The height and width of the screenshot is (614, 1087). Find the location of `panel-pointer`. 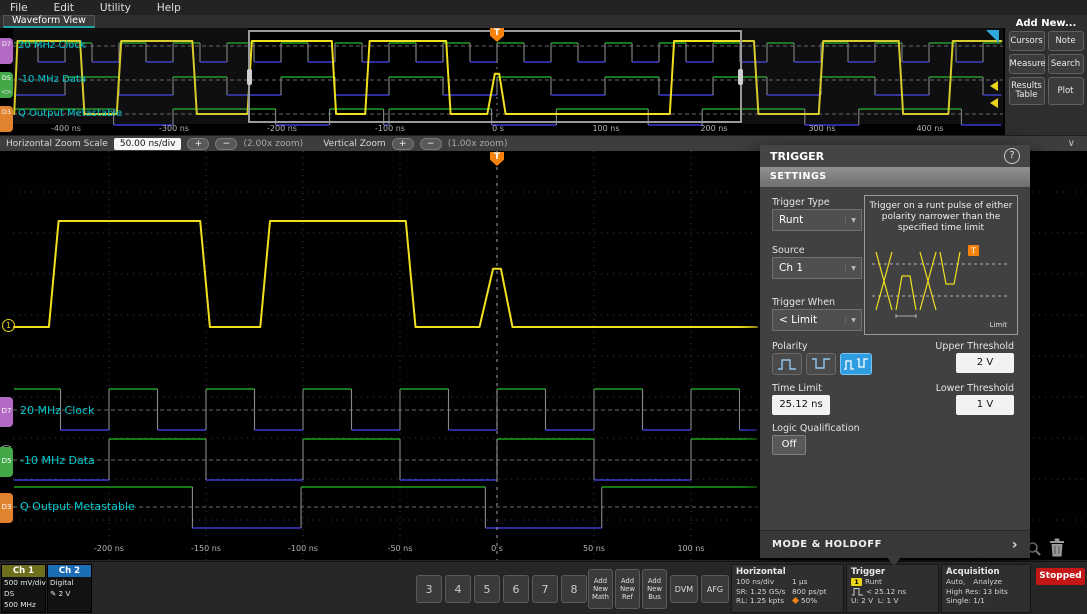

panel-pointer is located at coordinates (894, 561).